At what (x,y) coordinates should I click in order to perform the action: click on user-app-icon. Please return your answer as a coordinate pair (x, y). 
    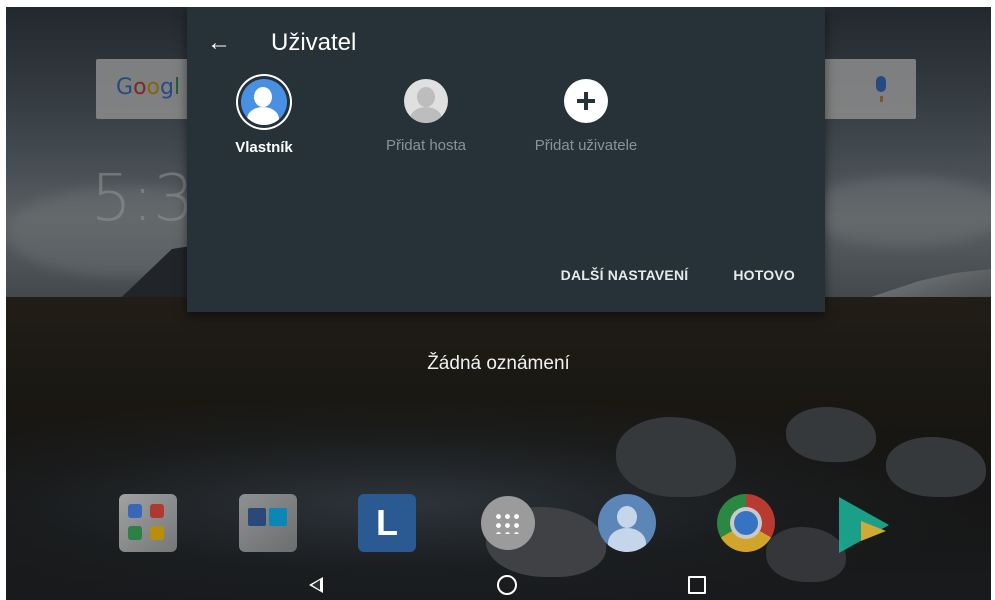
    Looking at the image, I should click on (627, 523).